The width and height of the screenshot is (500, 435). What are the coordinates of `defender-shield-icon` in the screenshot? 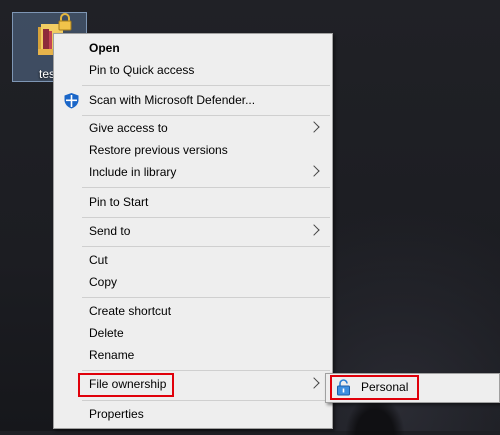 It's located at (71, 101).